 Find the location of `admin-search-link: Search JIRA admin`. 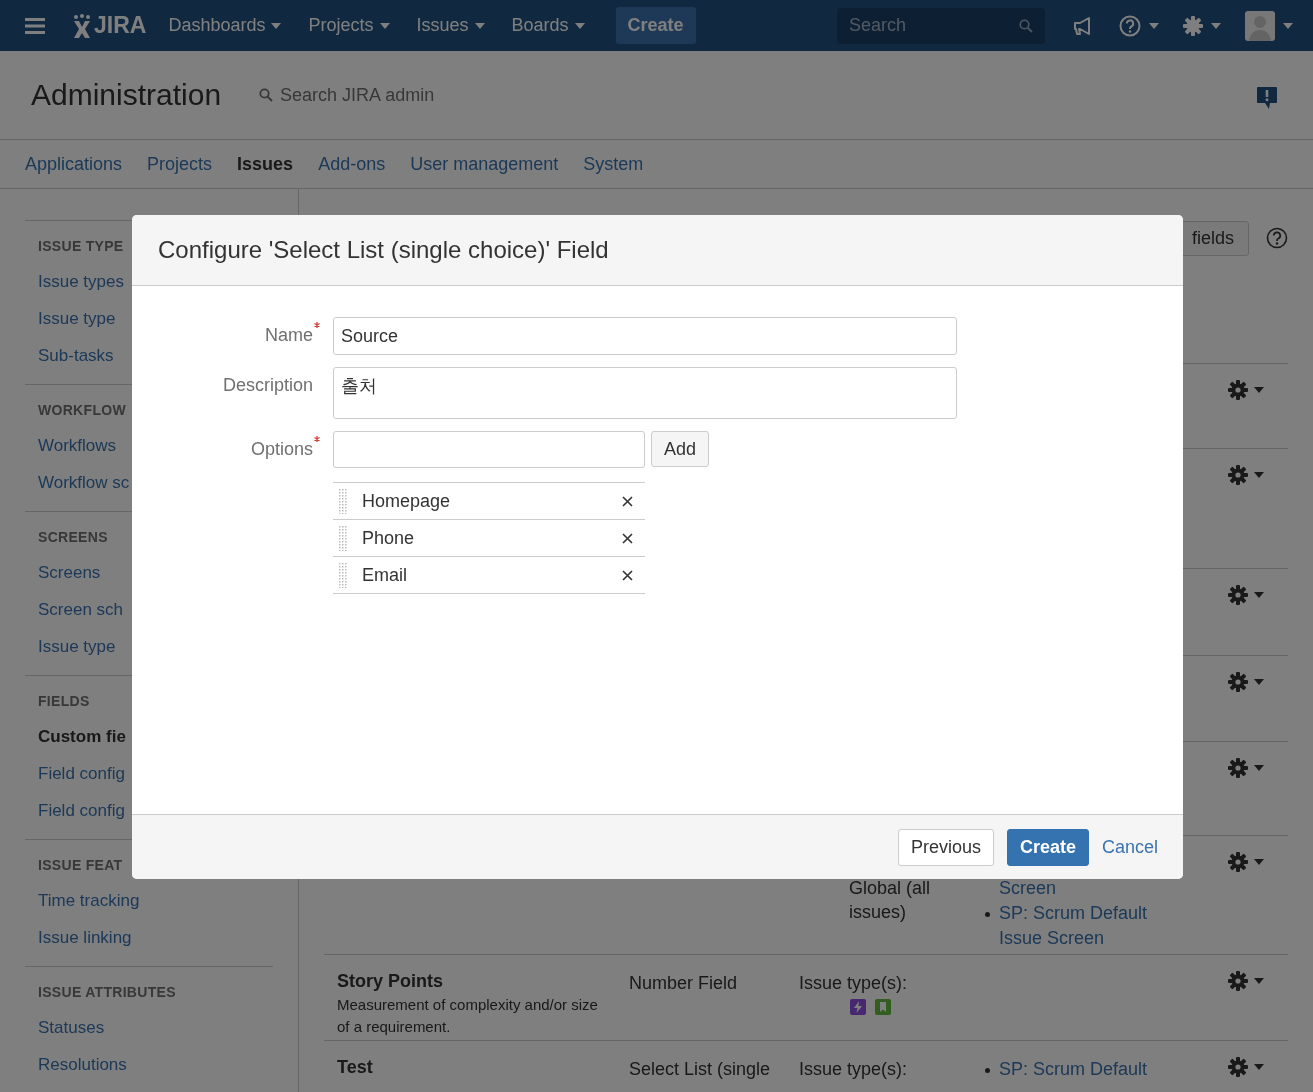

admin-search-link: Search JIRA admin is located at coordinates (347, 95).